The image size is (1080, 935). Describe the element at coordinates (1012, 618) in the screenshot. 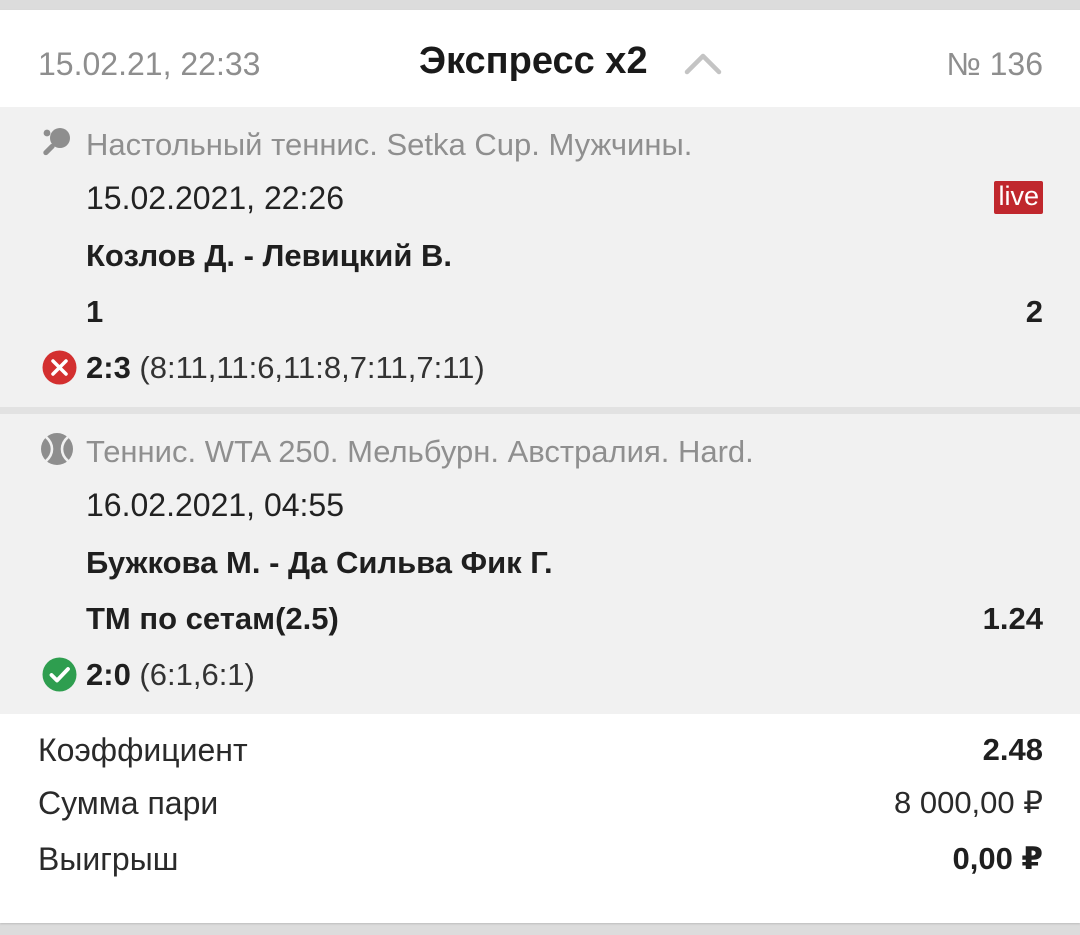

I see `bet-odds: 1.24` at that location.